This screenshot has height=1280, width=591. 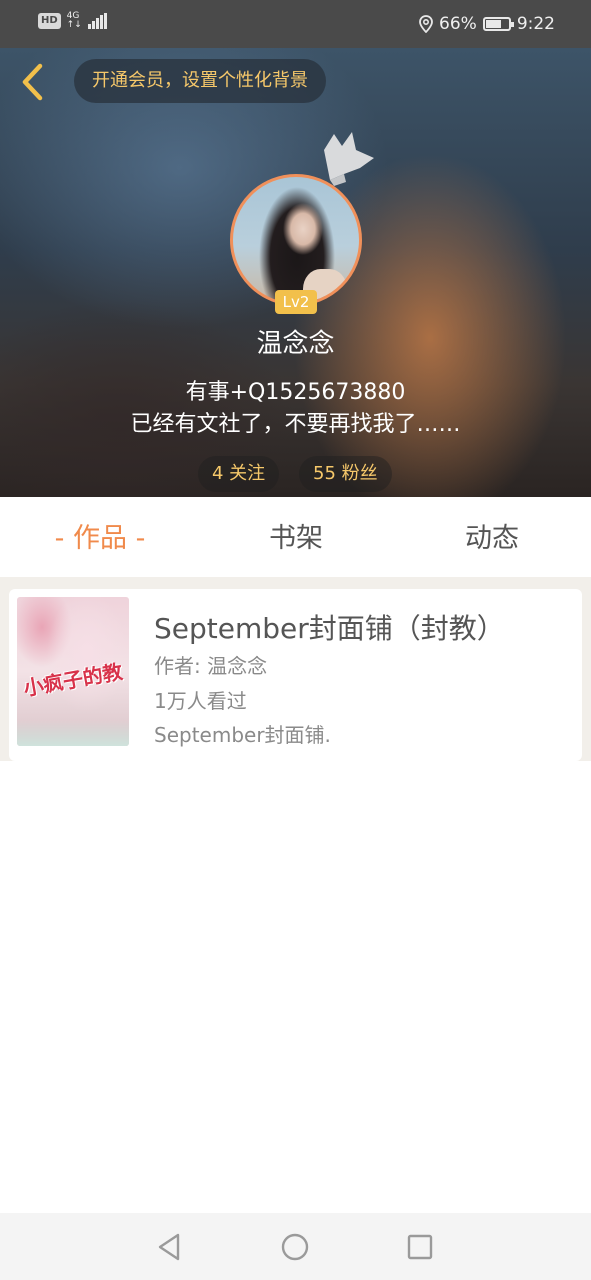 I want to click on book-views: 1万人看过, so click(x=200, y=701).